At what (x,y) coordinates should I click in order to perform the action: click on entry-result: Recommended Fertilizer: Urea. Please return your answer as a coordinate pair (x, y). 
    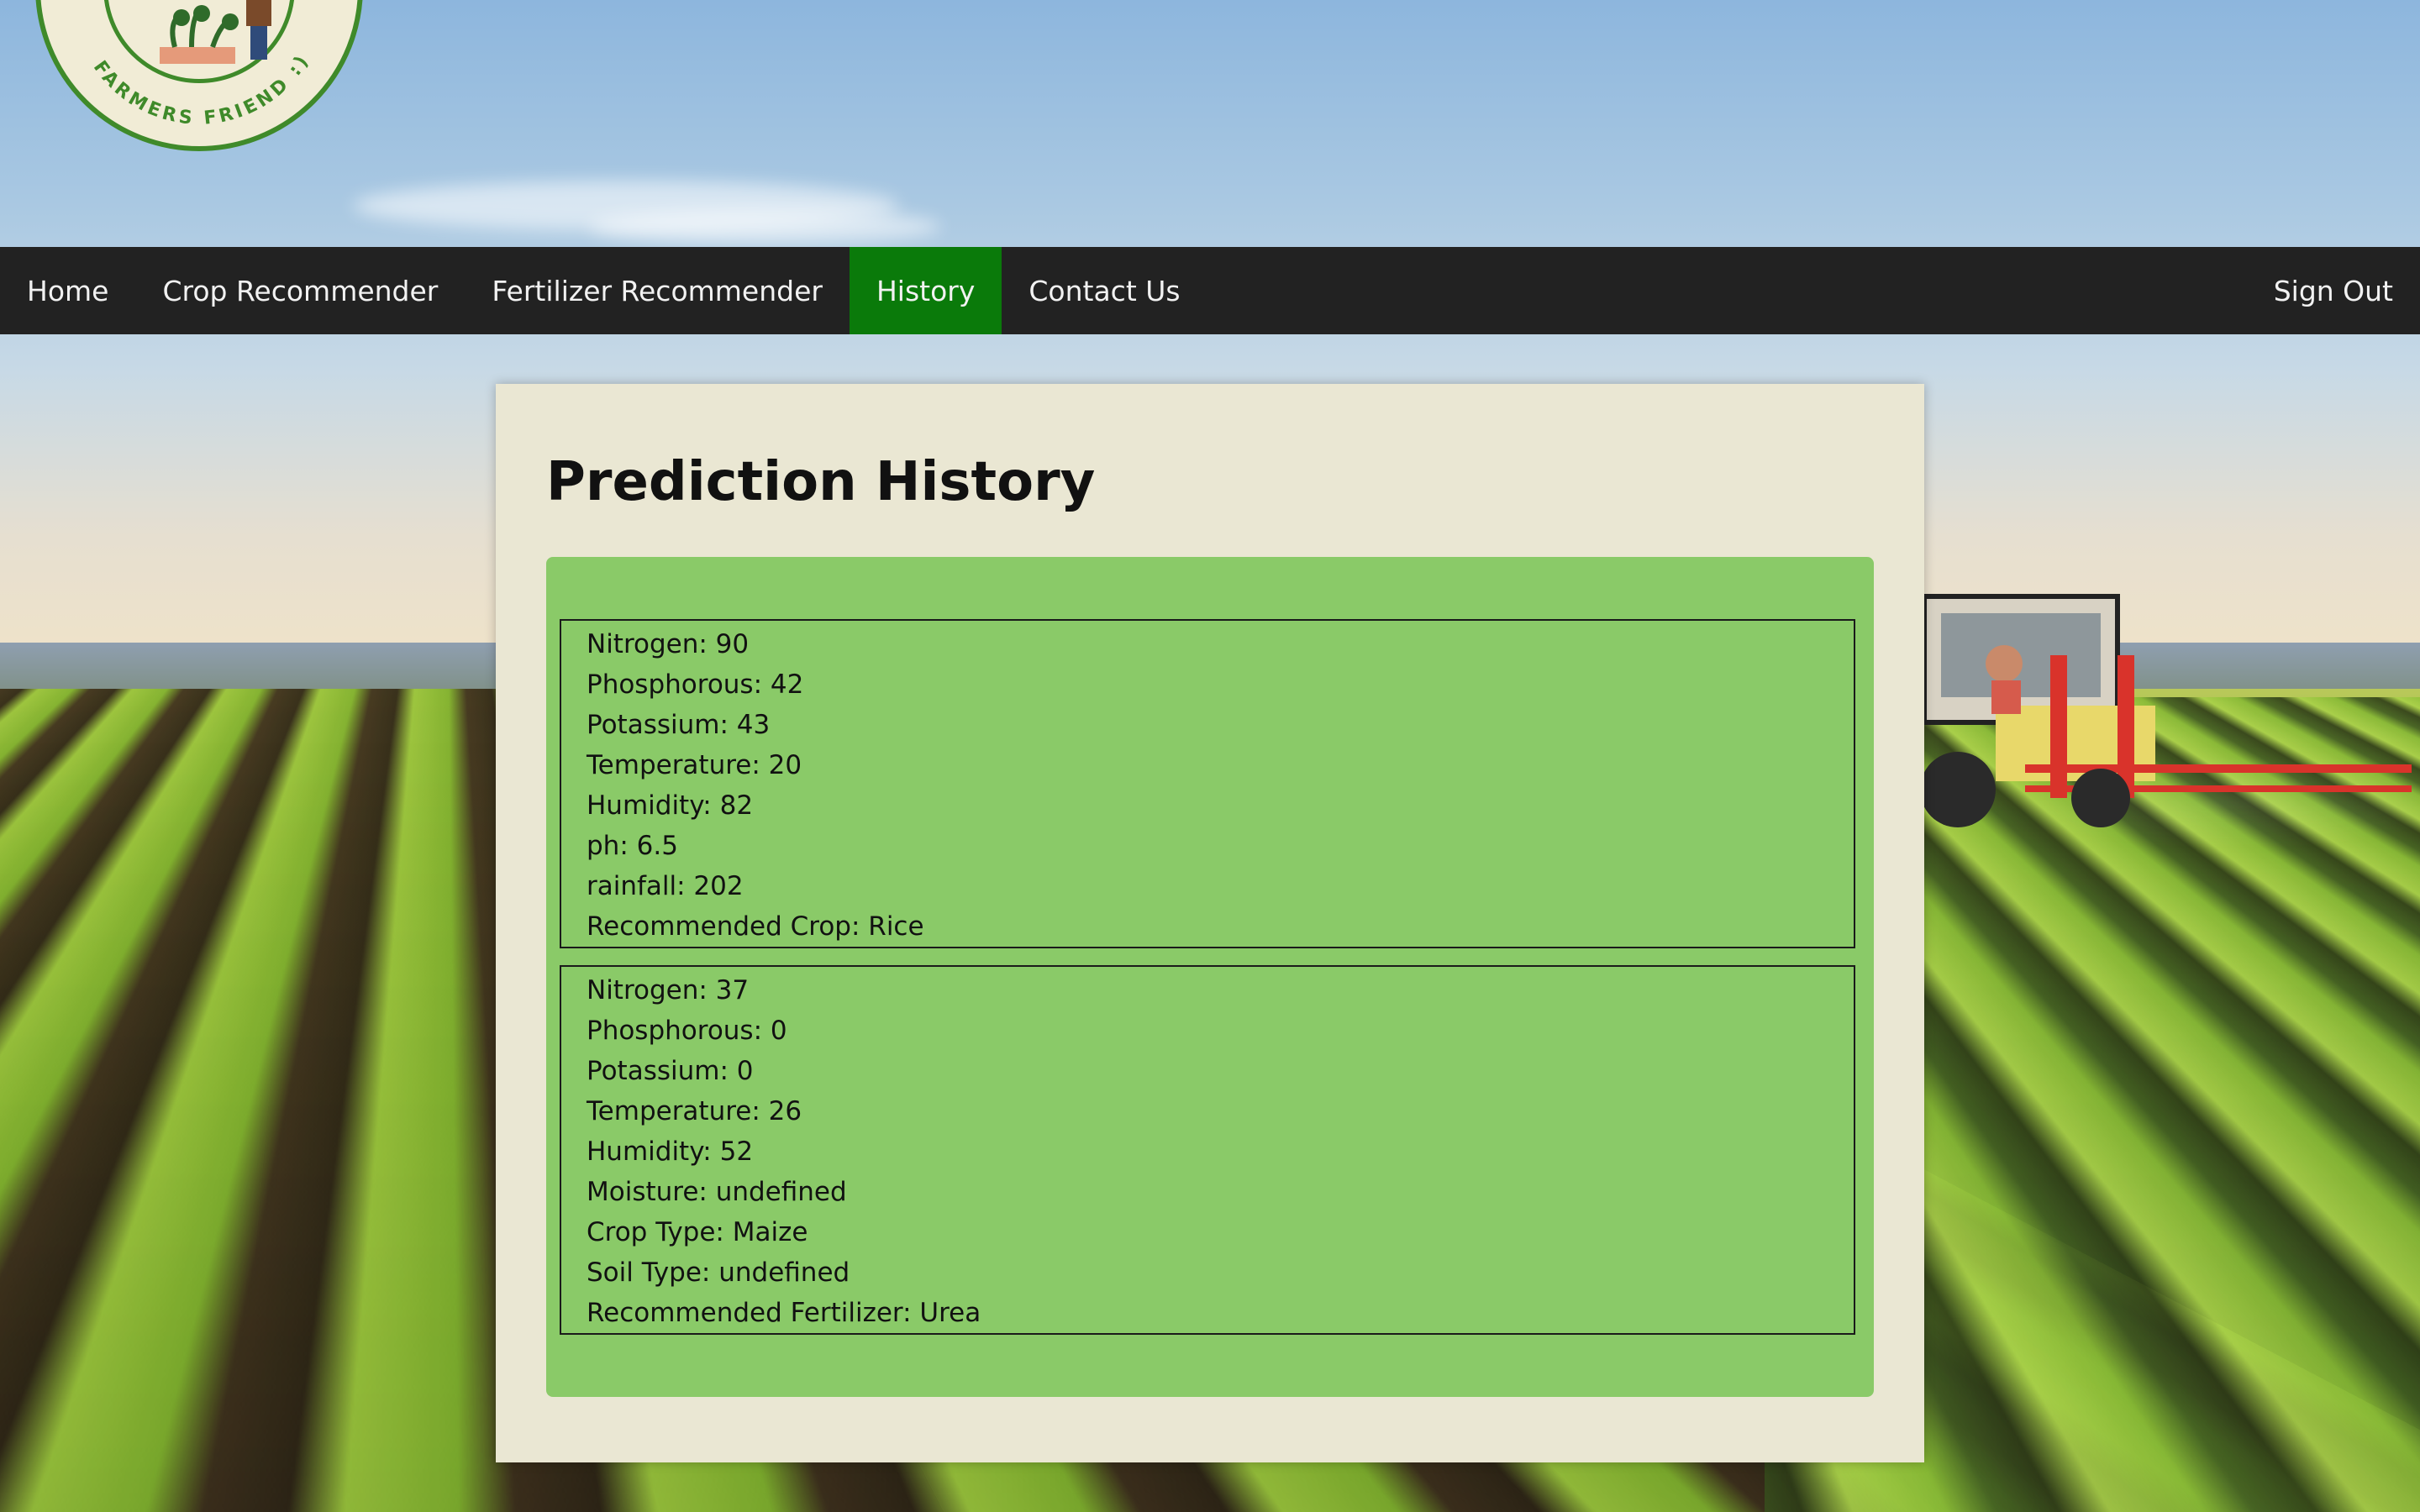
    Looking at the image, I should click on (784, 1313).